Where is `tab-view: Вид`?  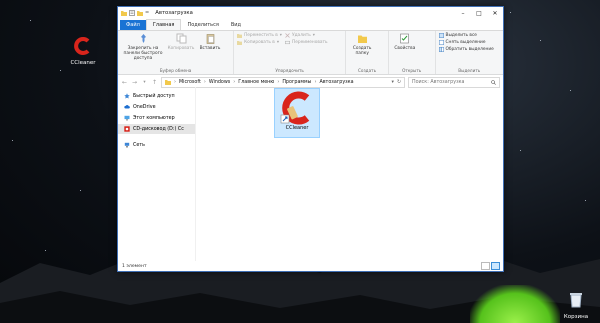 tab-view: Вид is located at coordinates (236, 25).